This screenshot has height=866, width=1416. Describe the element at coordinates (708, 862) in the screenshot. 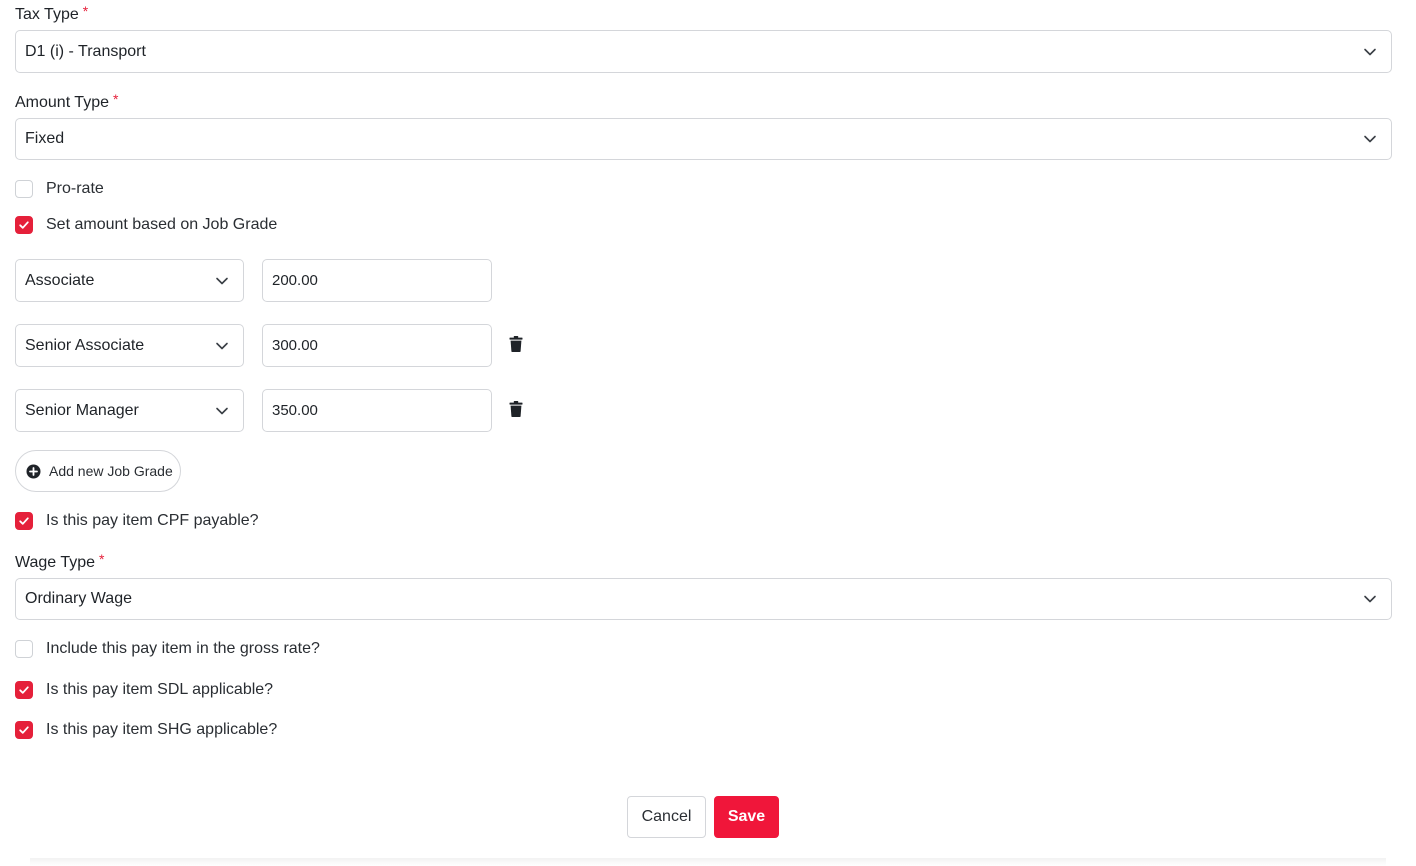

I see `footer-divider` at that location.